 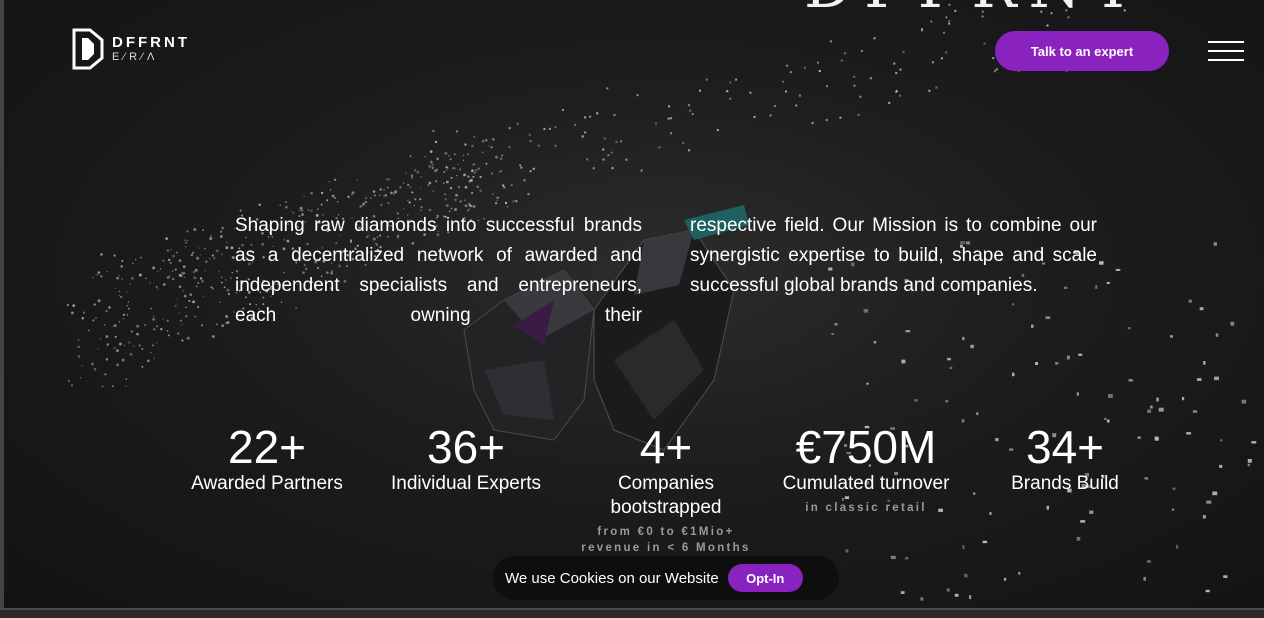 What do you see at coordinates (666, 447) in the screenshot?
I see `stat-value: 4+` at bounding box center [666, 447].